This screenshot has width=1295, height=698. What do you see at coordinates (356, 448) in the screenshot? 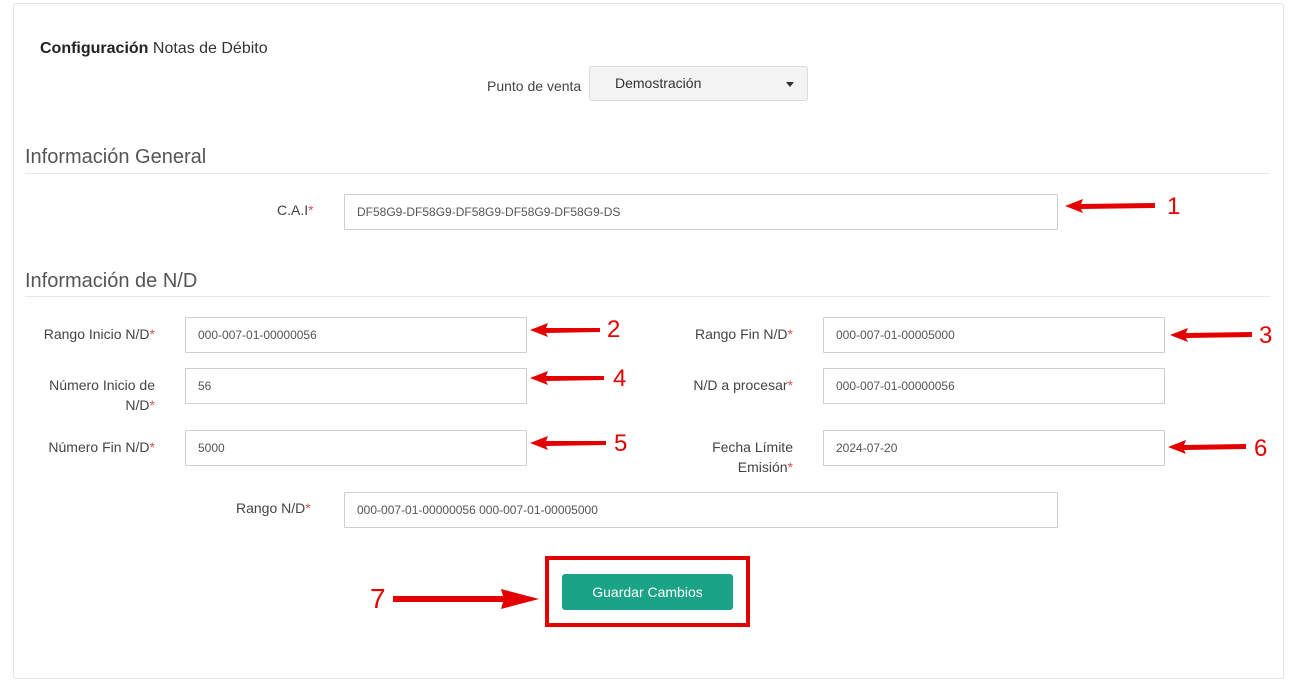
I see `numero-fin-input: 5000` at bounding box center [356, 448].